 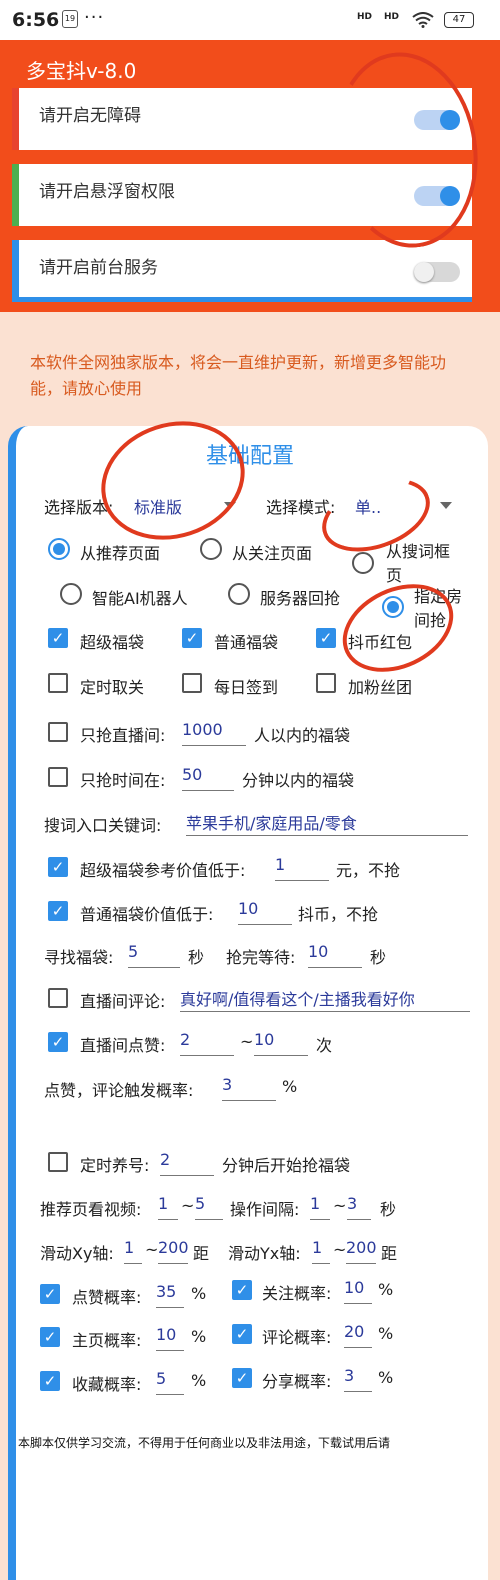 What do you see at coordinates (247, 1041) in the screenshot?
I see `like-sep: ~` at bounding box center [247, 1041].